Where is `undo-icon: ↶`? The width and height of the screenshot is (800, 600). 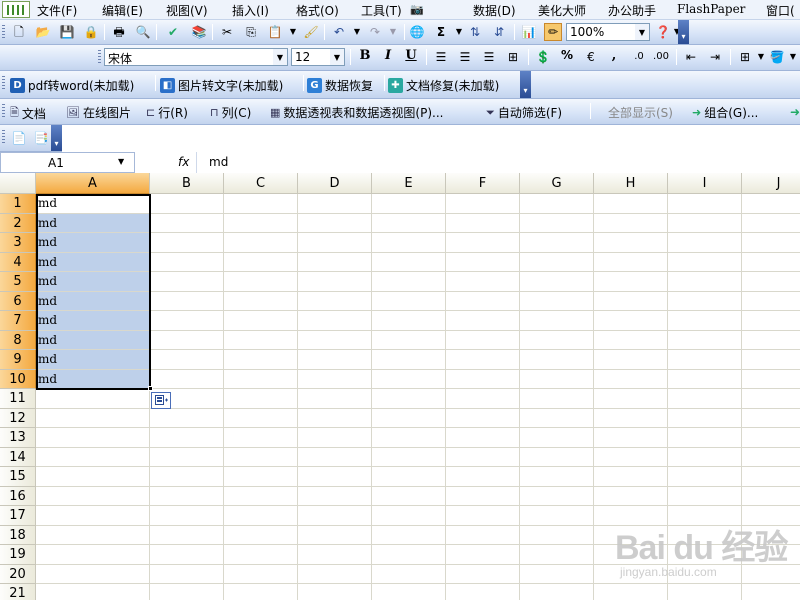
undo-icon: ↶ is located at coordinates (339, 32).